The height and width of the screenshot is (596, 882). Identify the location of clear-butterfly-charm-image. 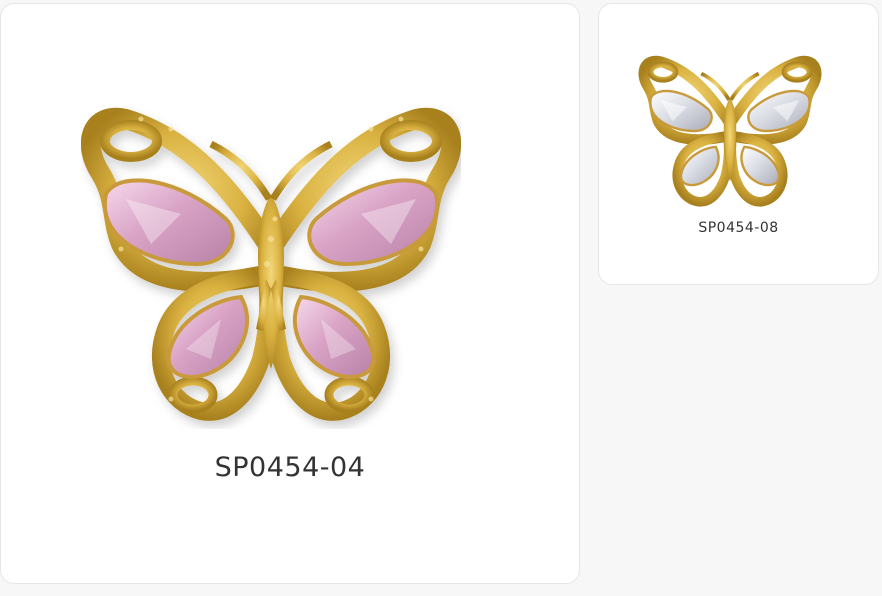
(730, 131).